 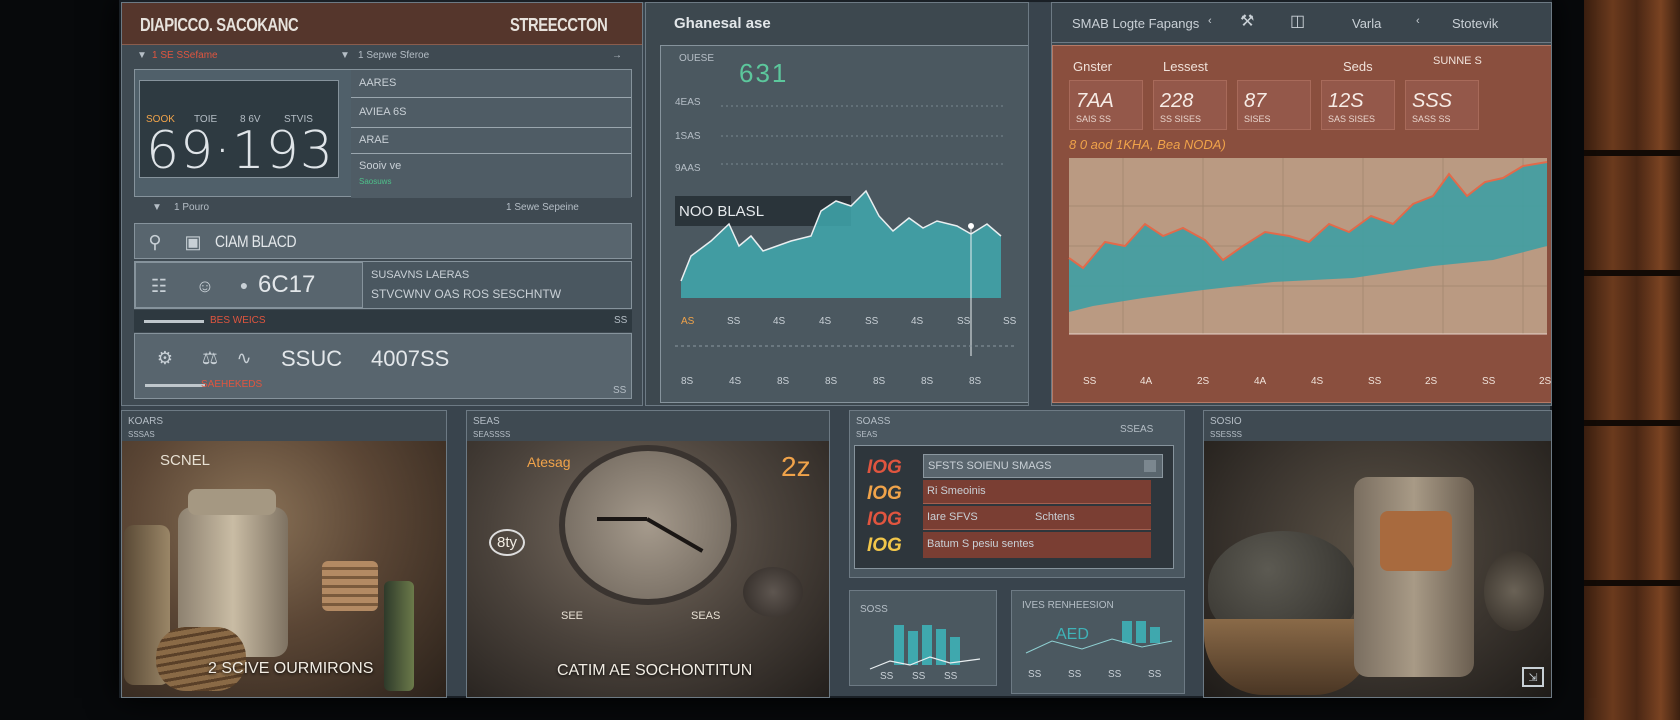 What do you see at coordinates (1475, 23) in the screenshot?
I see `nav-item: Stotevik` at bounding box center [1475, 23].